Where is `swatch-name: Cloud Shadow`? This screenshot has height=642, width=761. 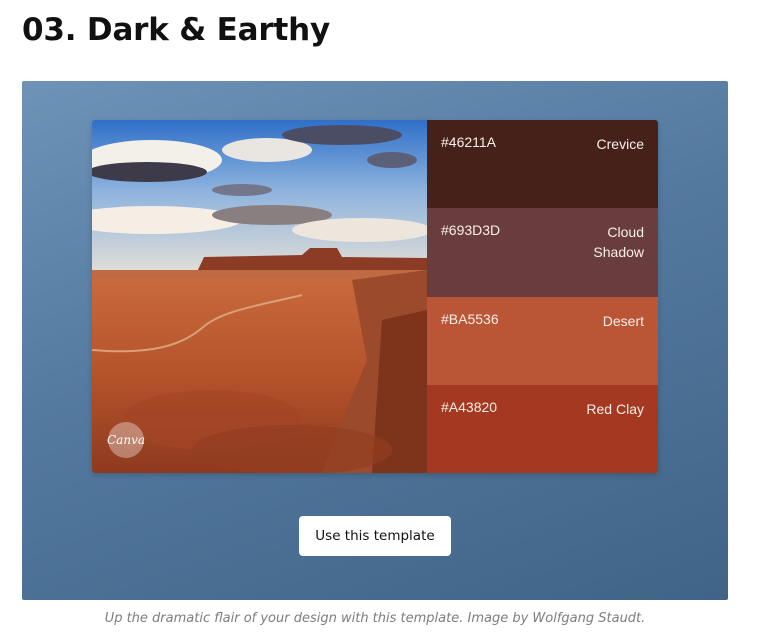 swatch-name: Cloud Shadow is located at coordinates (618, 242).